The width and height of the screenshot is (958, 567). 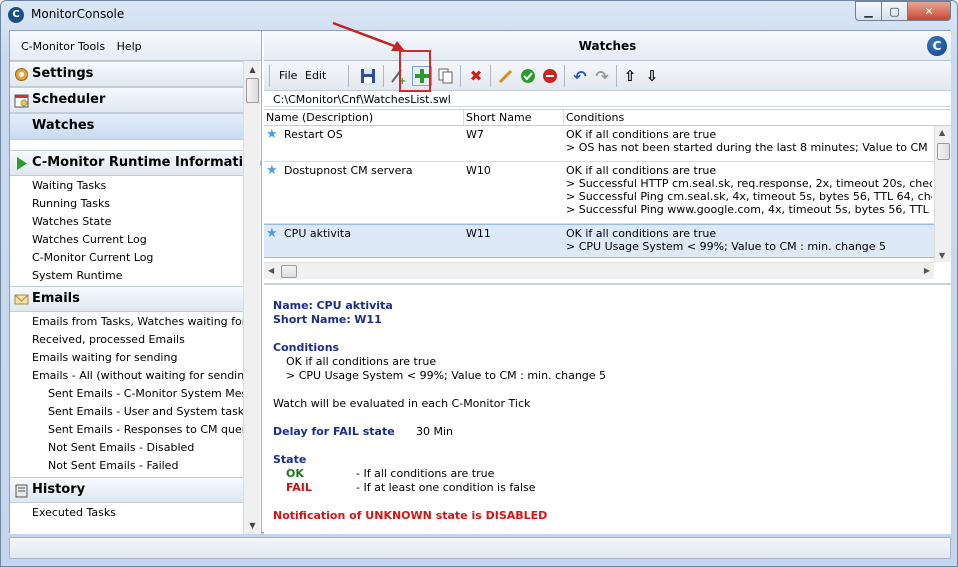 I want to click on detail-conditions-label: Conditions, so click(x=306, y=347).